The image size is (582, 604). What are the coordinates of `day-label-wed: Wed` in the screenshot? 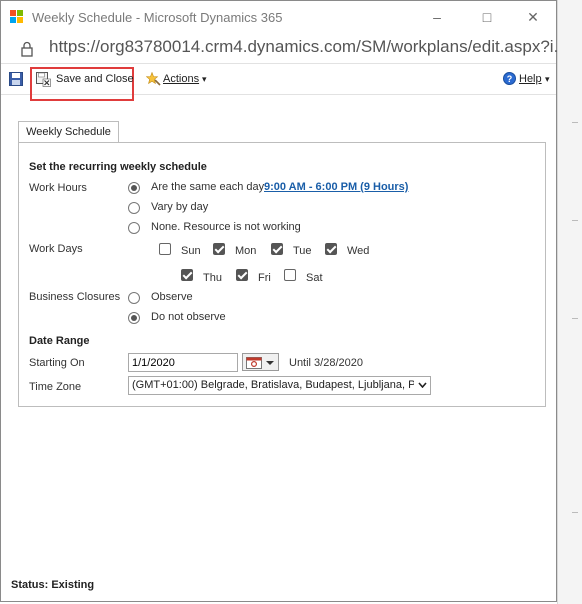 It's located at (358, 251).